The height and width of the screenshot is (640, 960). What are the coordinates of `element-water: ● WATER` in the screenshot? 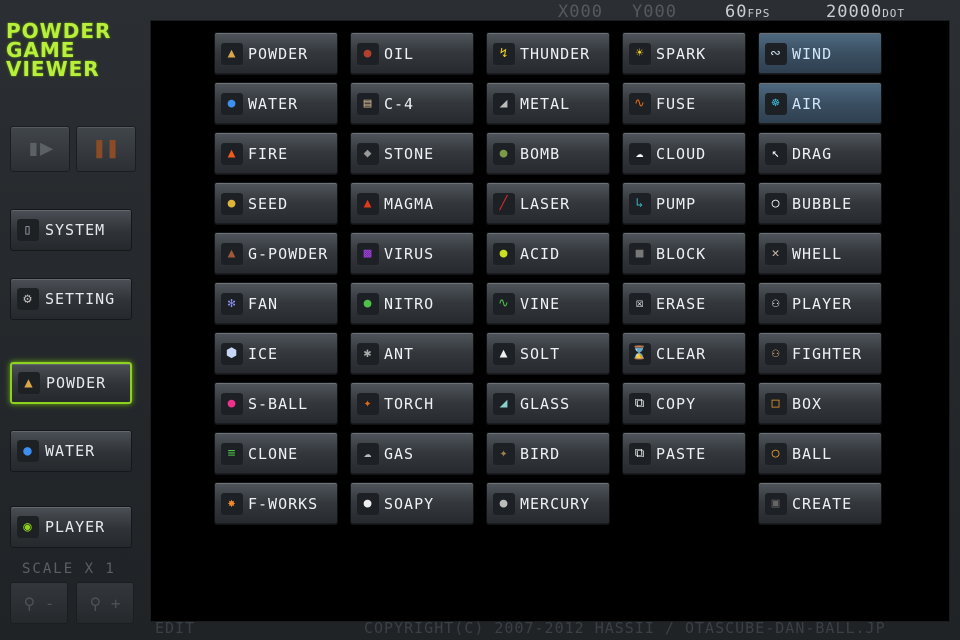 It's located at (276, 103).